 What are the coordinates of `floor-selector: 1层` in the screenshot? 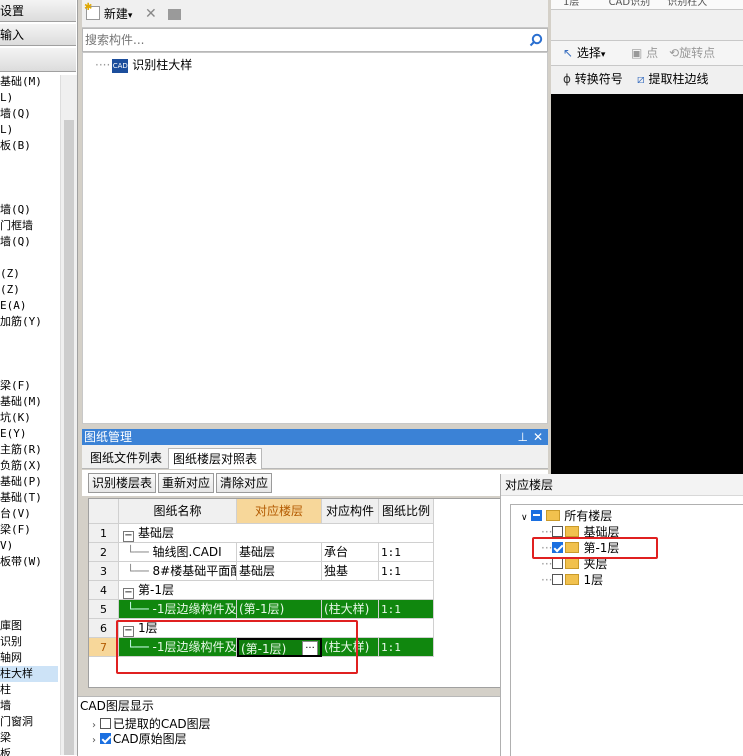 It's located at (571, 4).